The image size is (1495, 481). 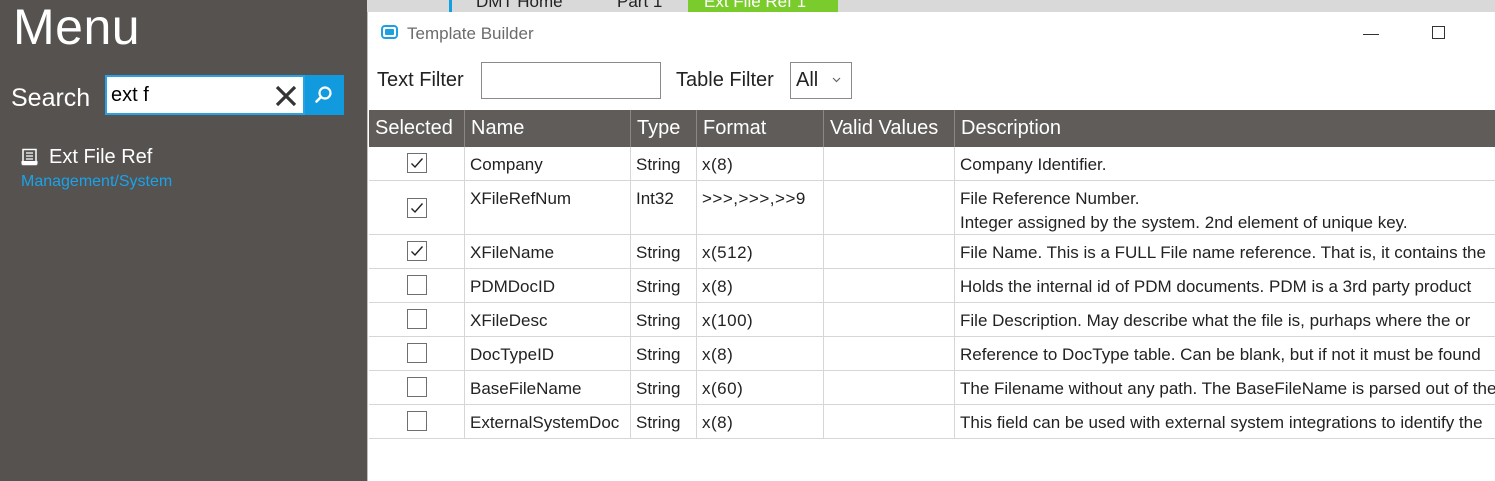 What do you see at coordinates (760, 319) in the screenshot?
I see `cell-format: x(100)` at bounding box center [760, 319].